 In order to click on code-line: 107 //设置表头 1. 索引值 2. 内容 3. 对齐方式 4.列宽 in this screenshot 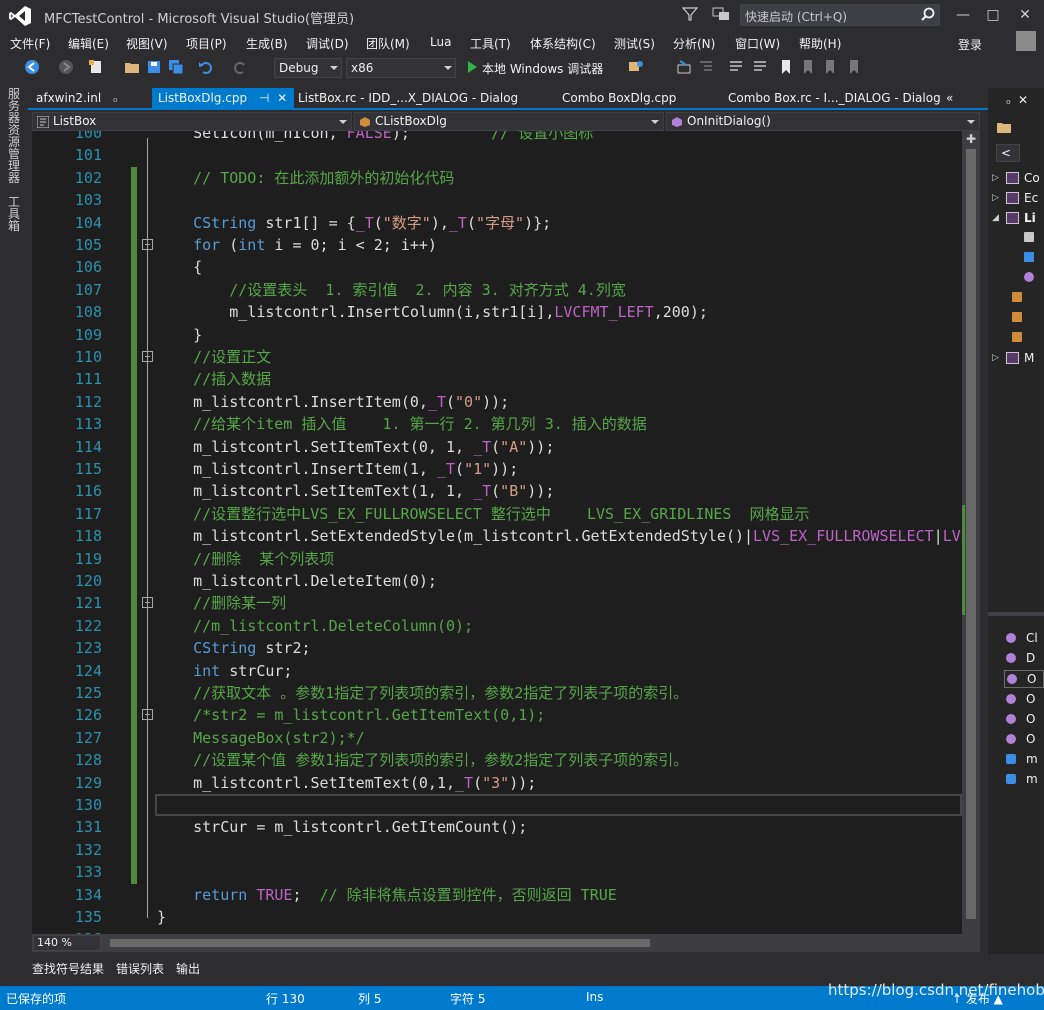, I will do `click(497, 290)`.